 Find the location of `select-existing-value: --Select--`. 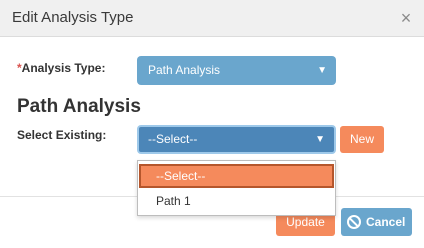

select-existing-value: --Select-- is located at coordinates (173, 139).